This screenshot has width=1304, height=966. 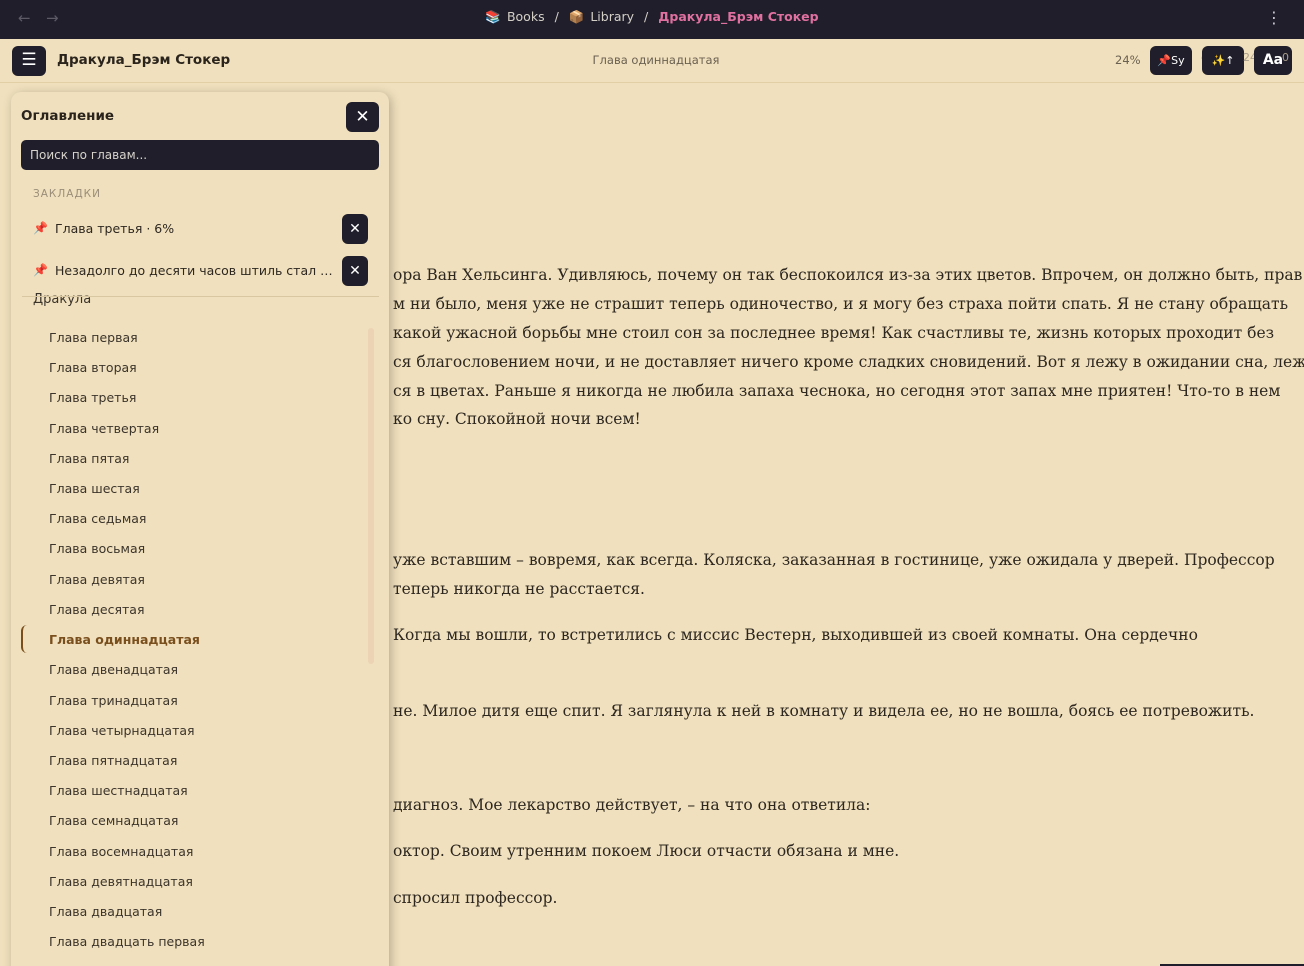 I want to click on toc-chapter-item: Глава двадцать первая, so click(x=127, y=941).